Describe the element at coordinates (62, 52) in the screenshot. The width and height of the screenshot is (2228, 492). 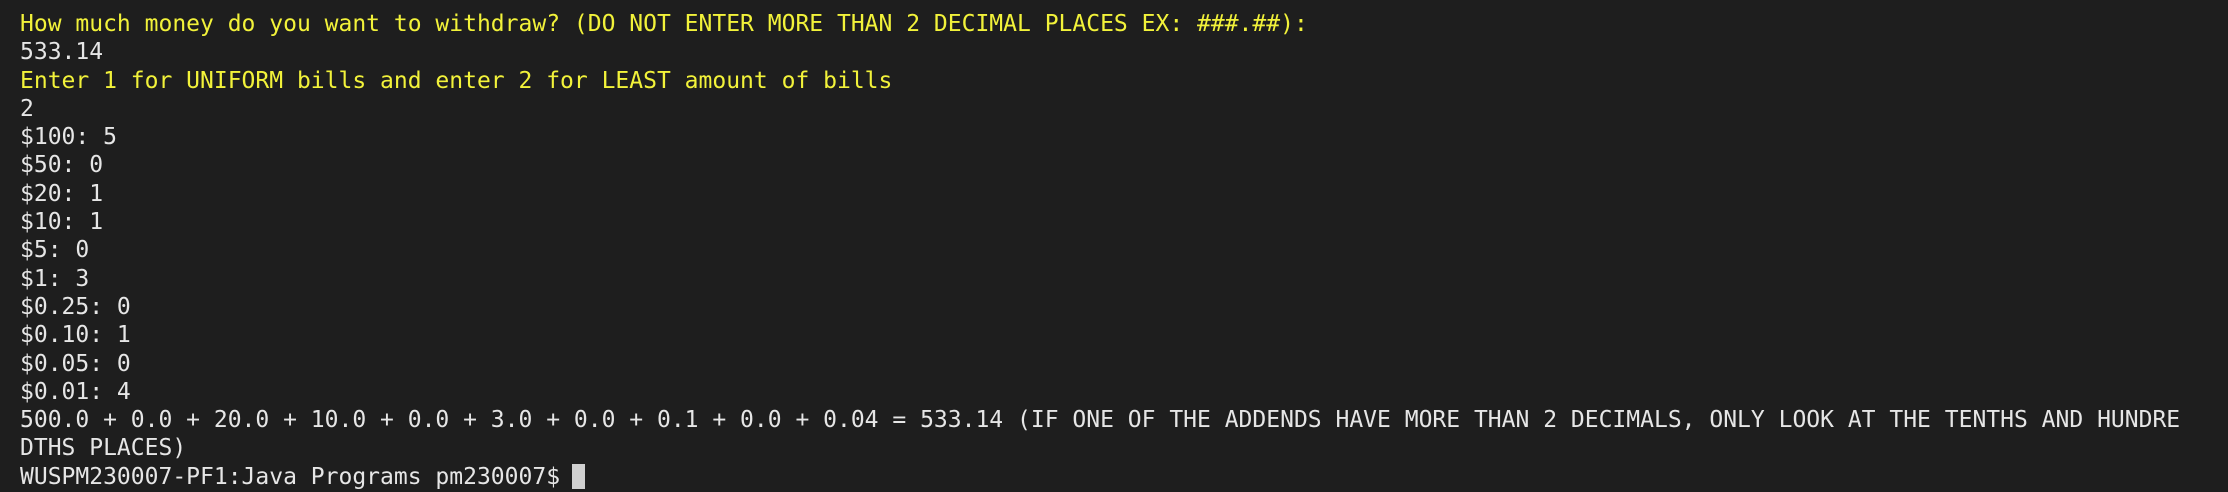
I see `amount-input-echo: 533.14` at that location.